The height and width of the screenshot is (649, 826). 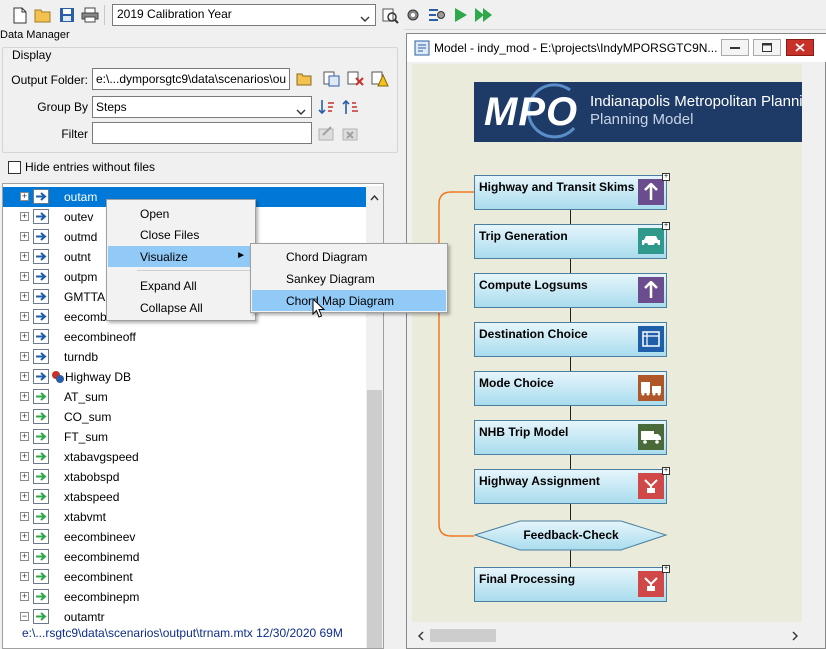 I want to click on menu-item-label: Expand All, so click(x=168, y=286).